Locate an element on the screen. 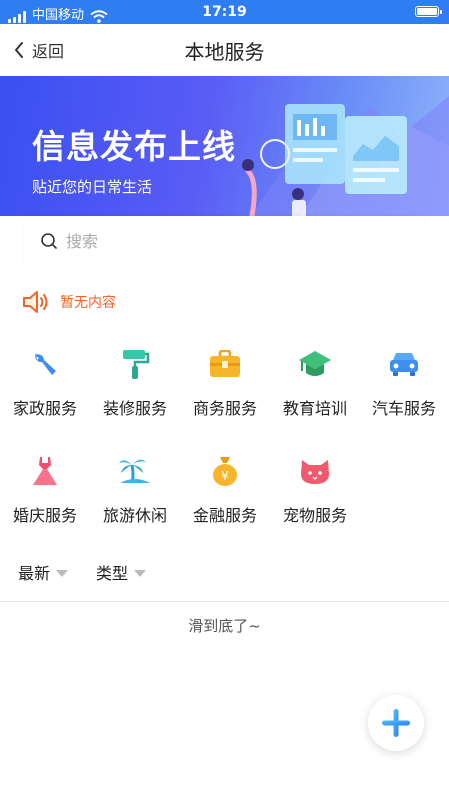 This screenshot has height=800, width=449. service-item-automotive: 汽车服务 is located at coordinates (404, 382).